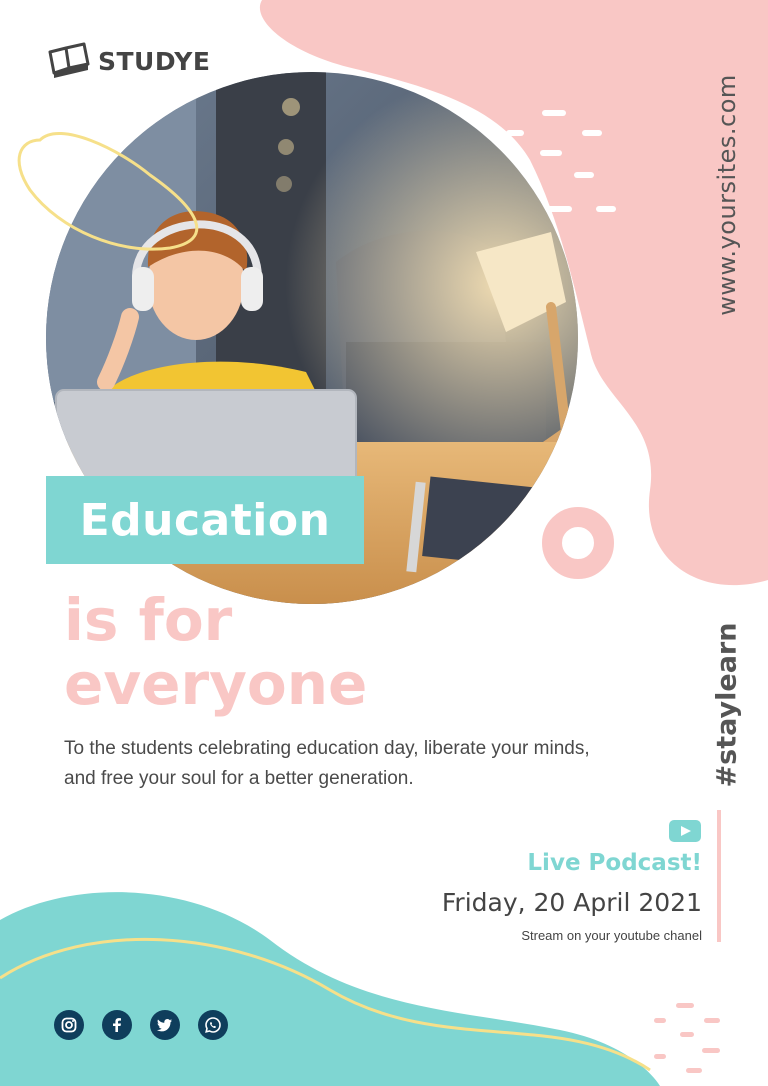  Describe the element at coordinates (685, 831) in the screenshot. I see `youtube-icon` at that location.